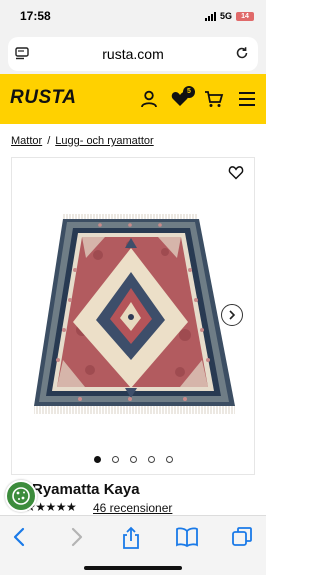 Image resolution: width=320 pixels, height=575 pixels. What do you see at coordinates (187, 537) in the screenshot?
I see `bookmarks-icon` at bounding box center [187, 537].